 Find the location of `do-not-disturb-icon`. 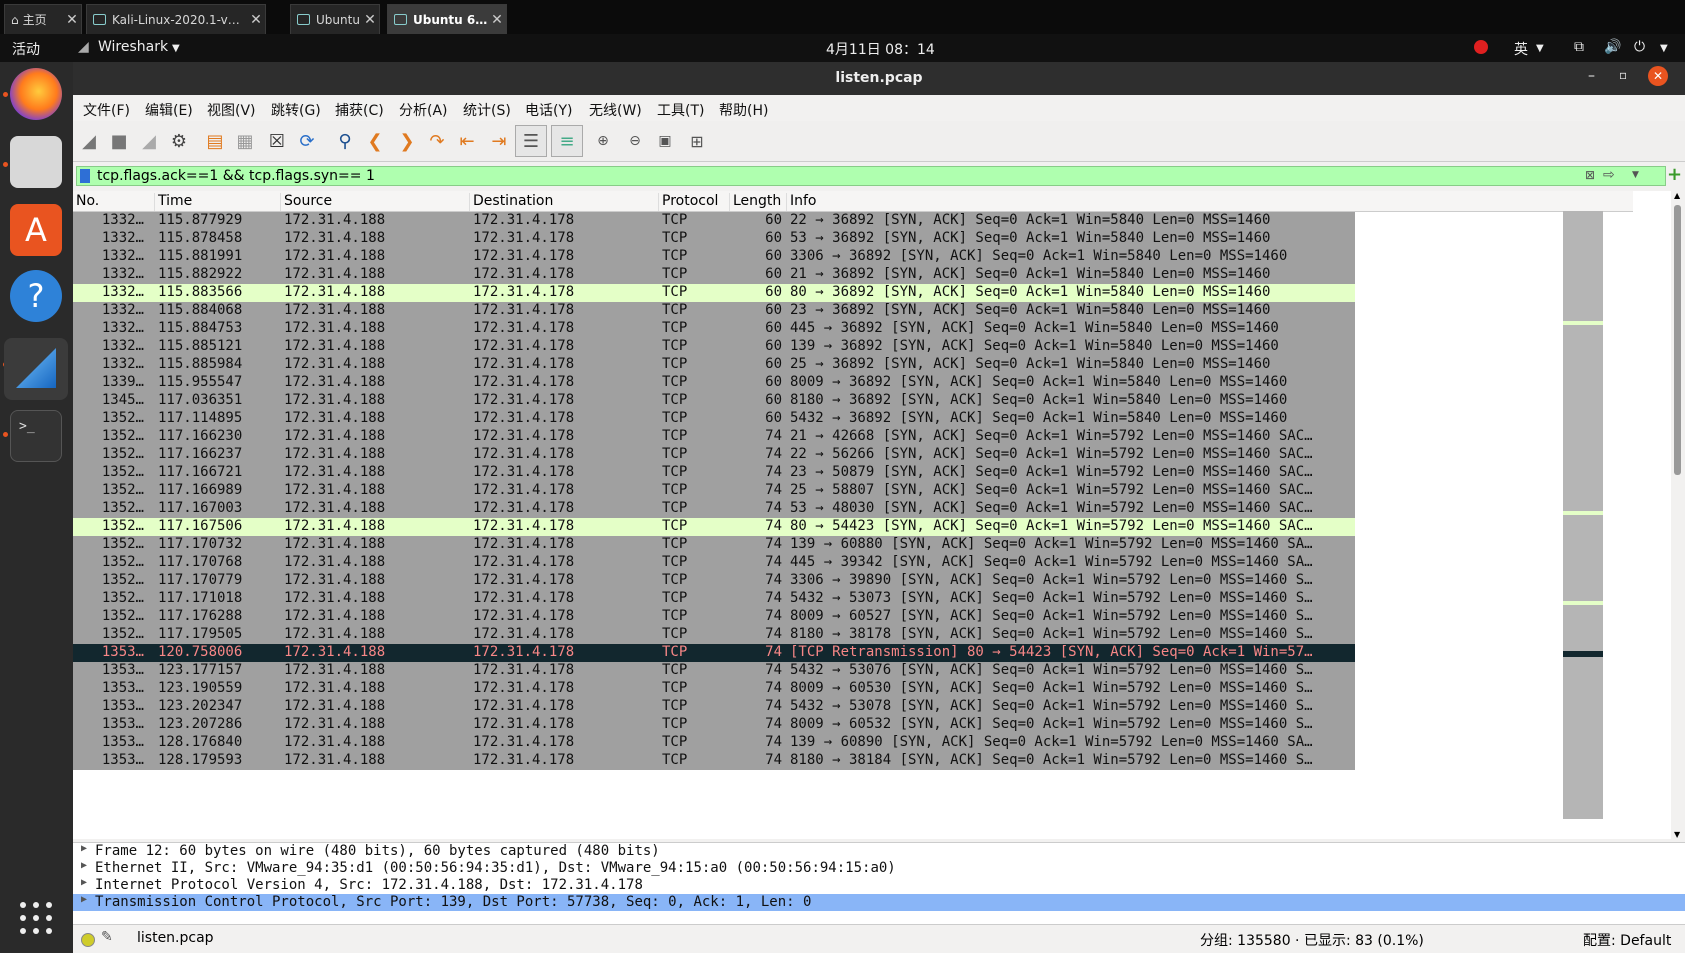

do-not-disturb-icon is located at coordinates (1481, 47).